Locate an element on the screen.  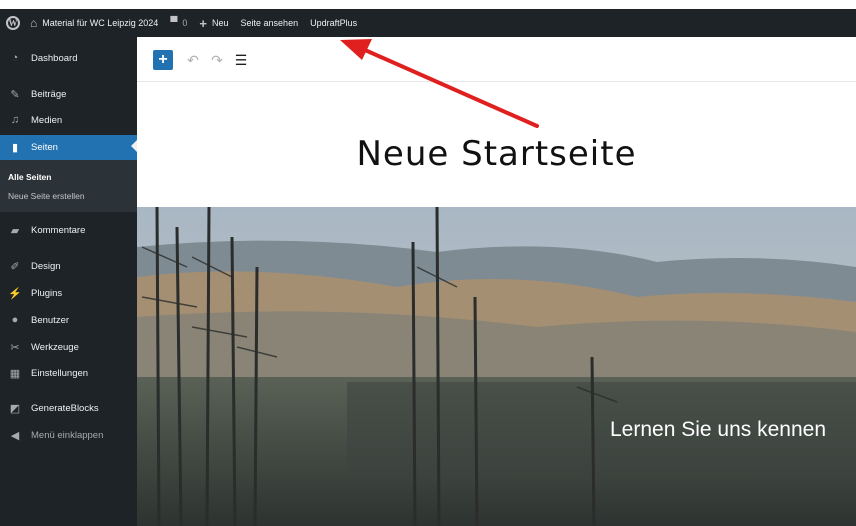
sidebar-item-generateblocks: ◩ GenerateBlocks is located at coordinates (68, 408).